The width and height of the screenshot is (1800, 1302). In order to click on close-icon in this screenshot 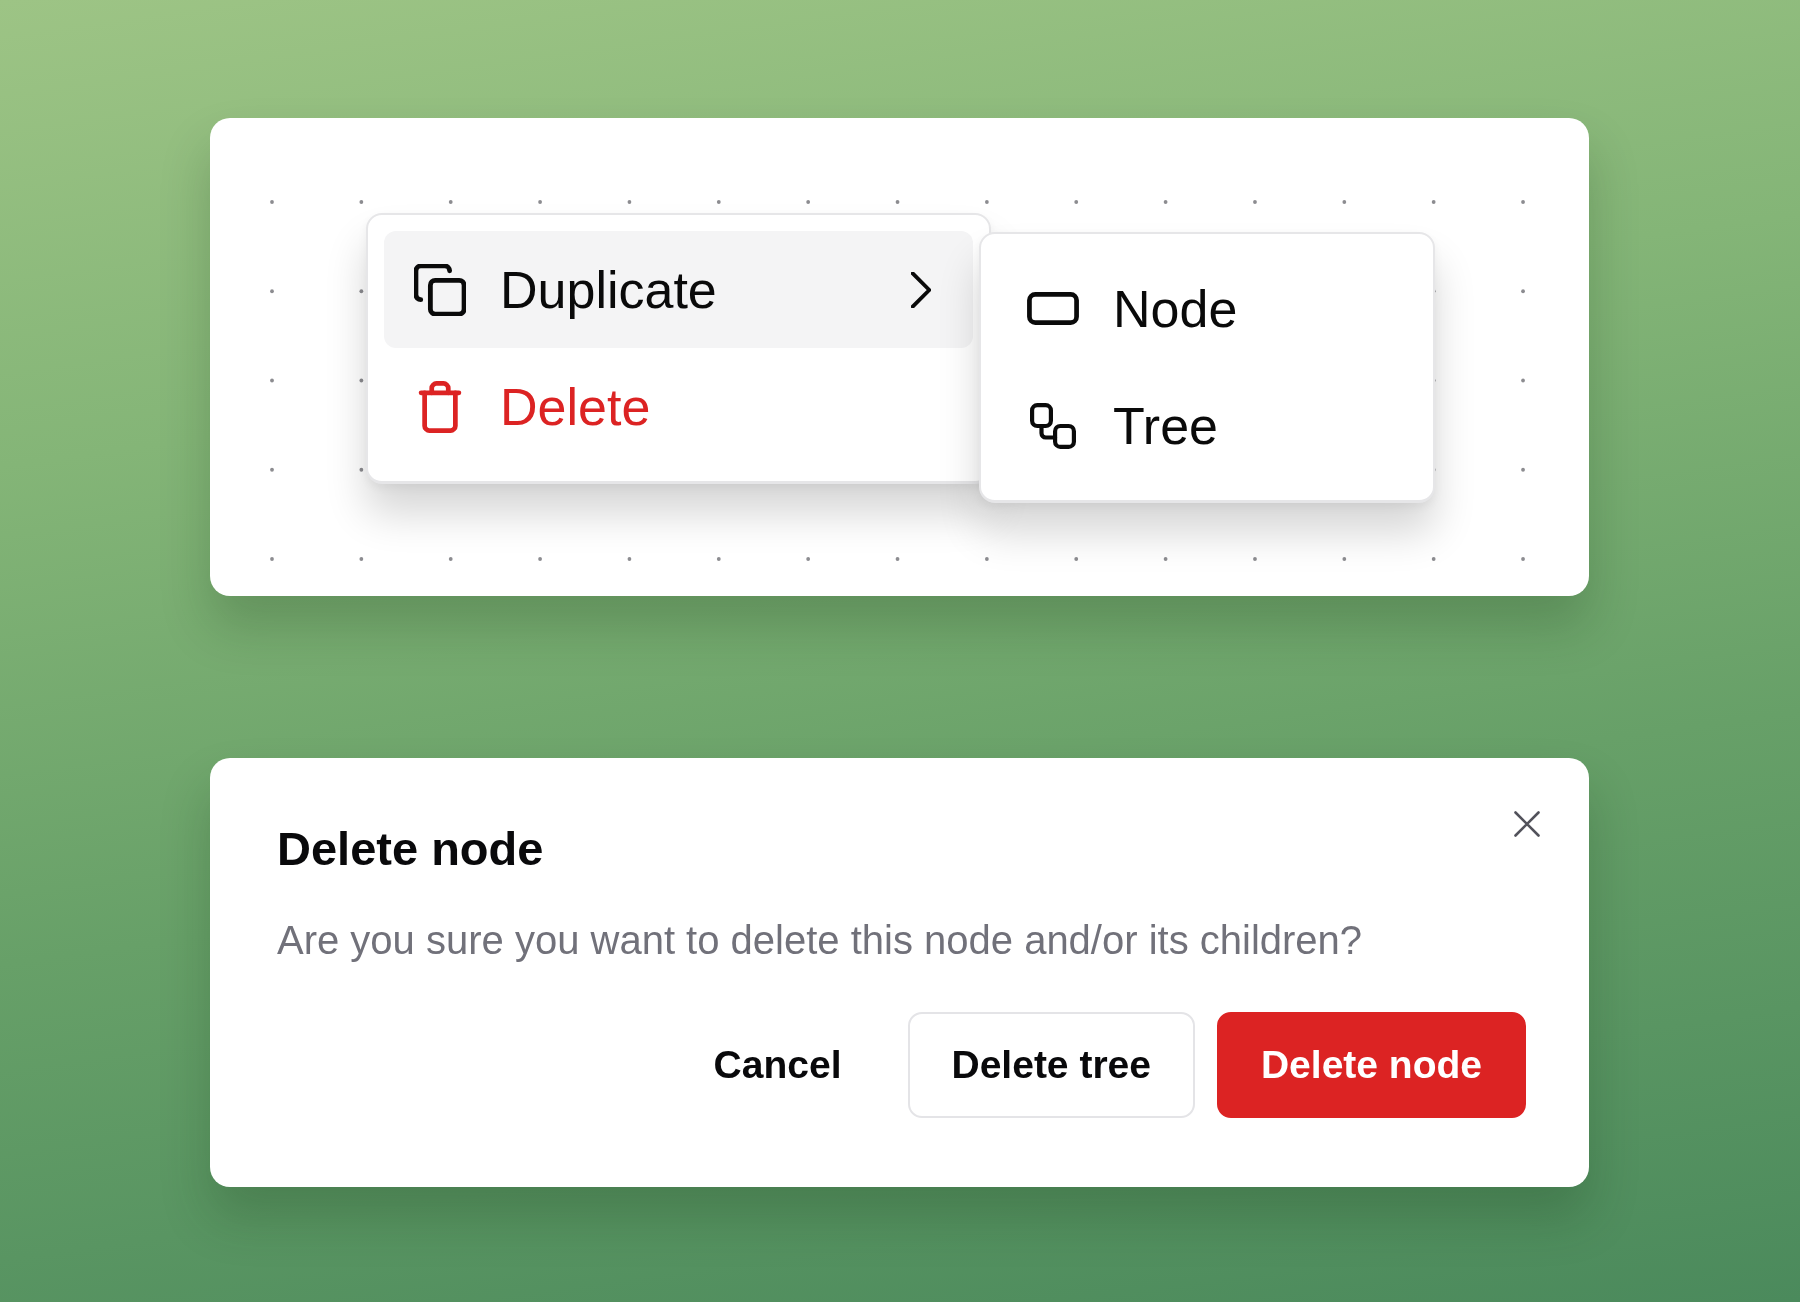, I will do `click(1527, 824)`.